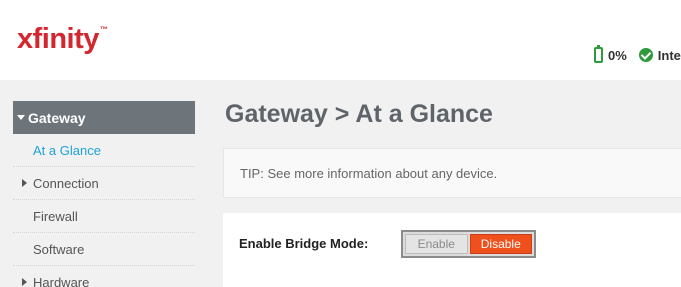 This screenshot has width=681, height=287. I want to click on bridge-mode-label: Enable Bridge Mode:, so click(304, 243).